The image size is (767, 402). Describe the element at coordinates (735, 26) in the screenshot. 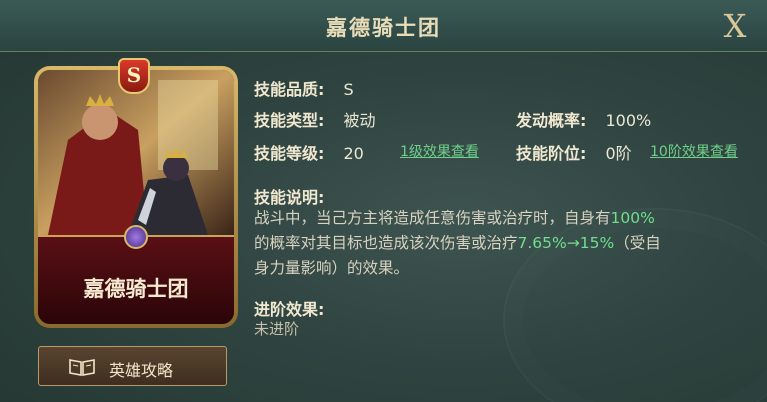

I see `close-button: X` at that location.